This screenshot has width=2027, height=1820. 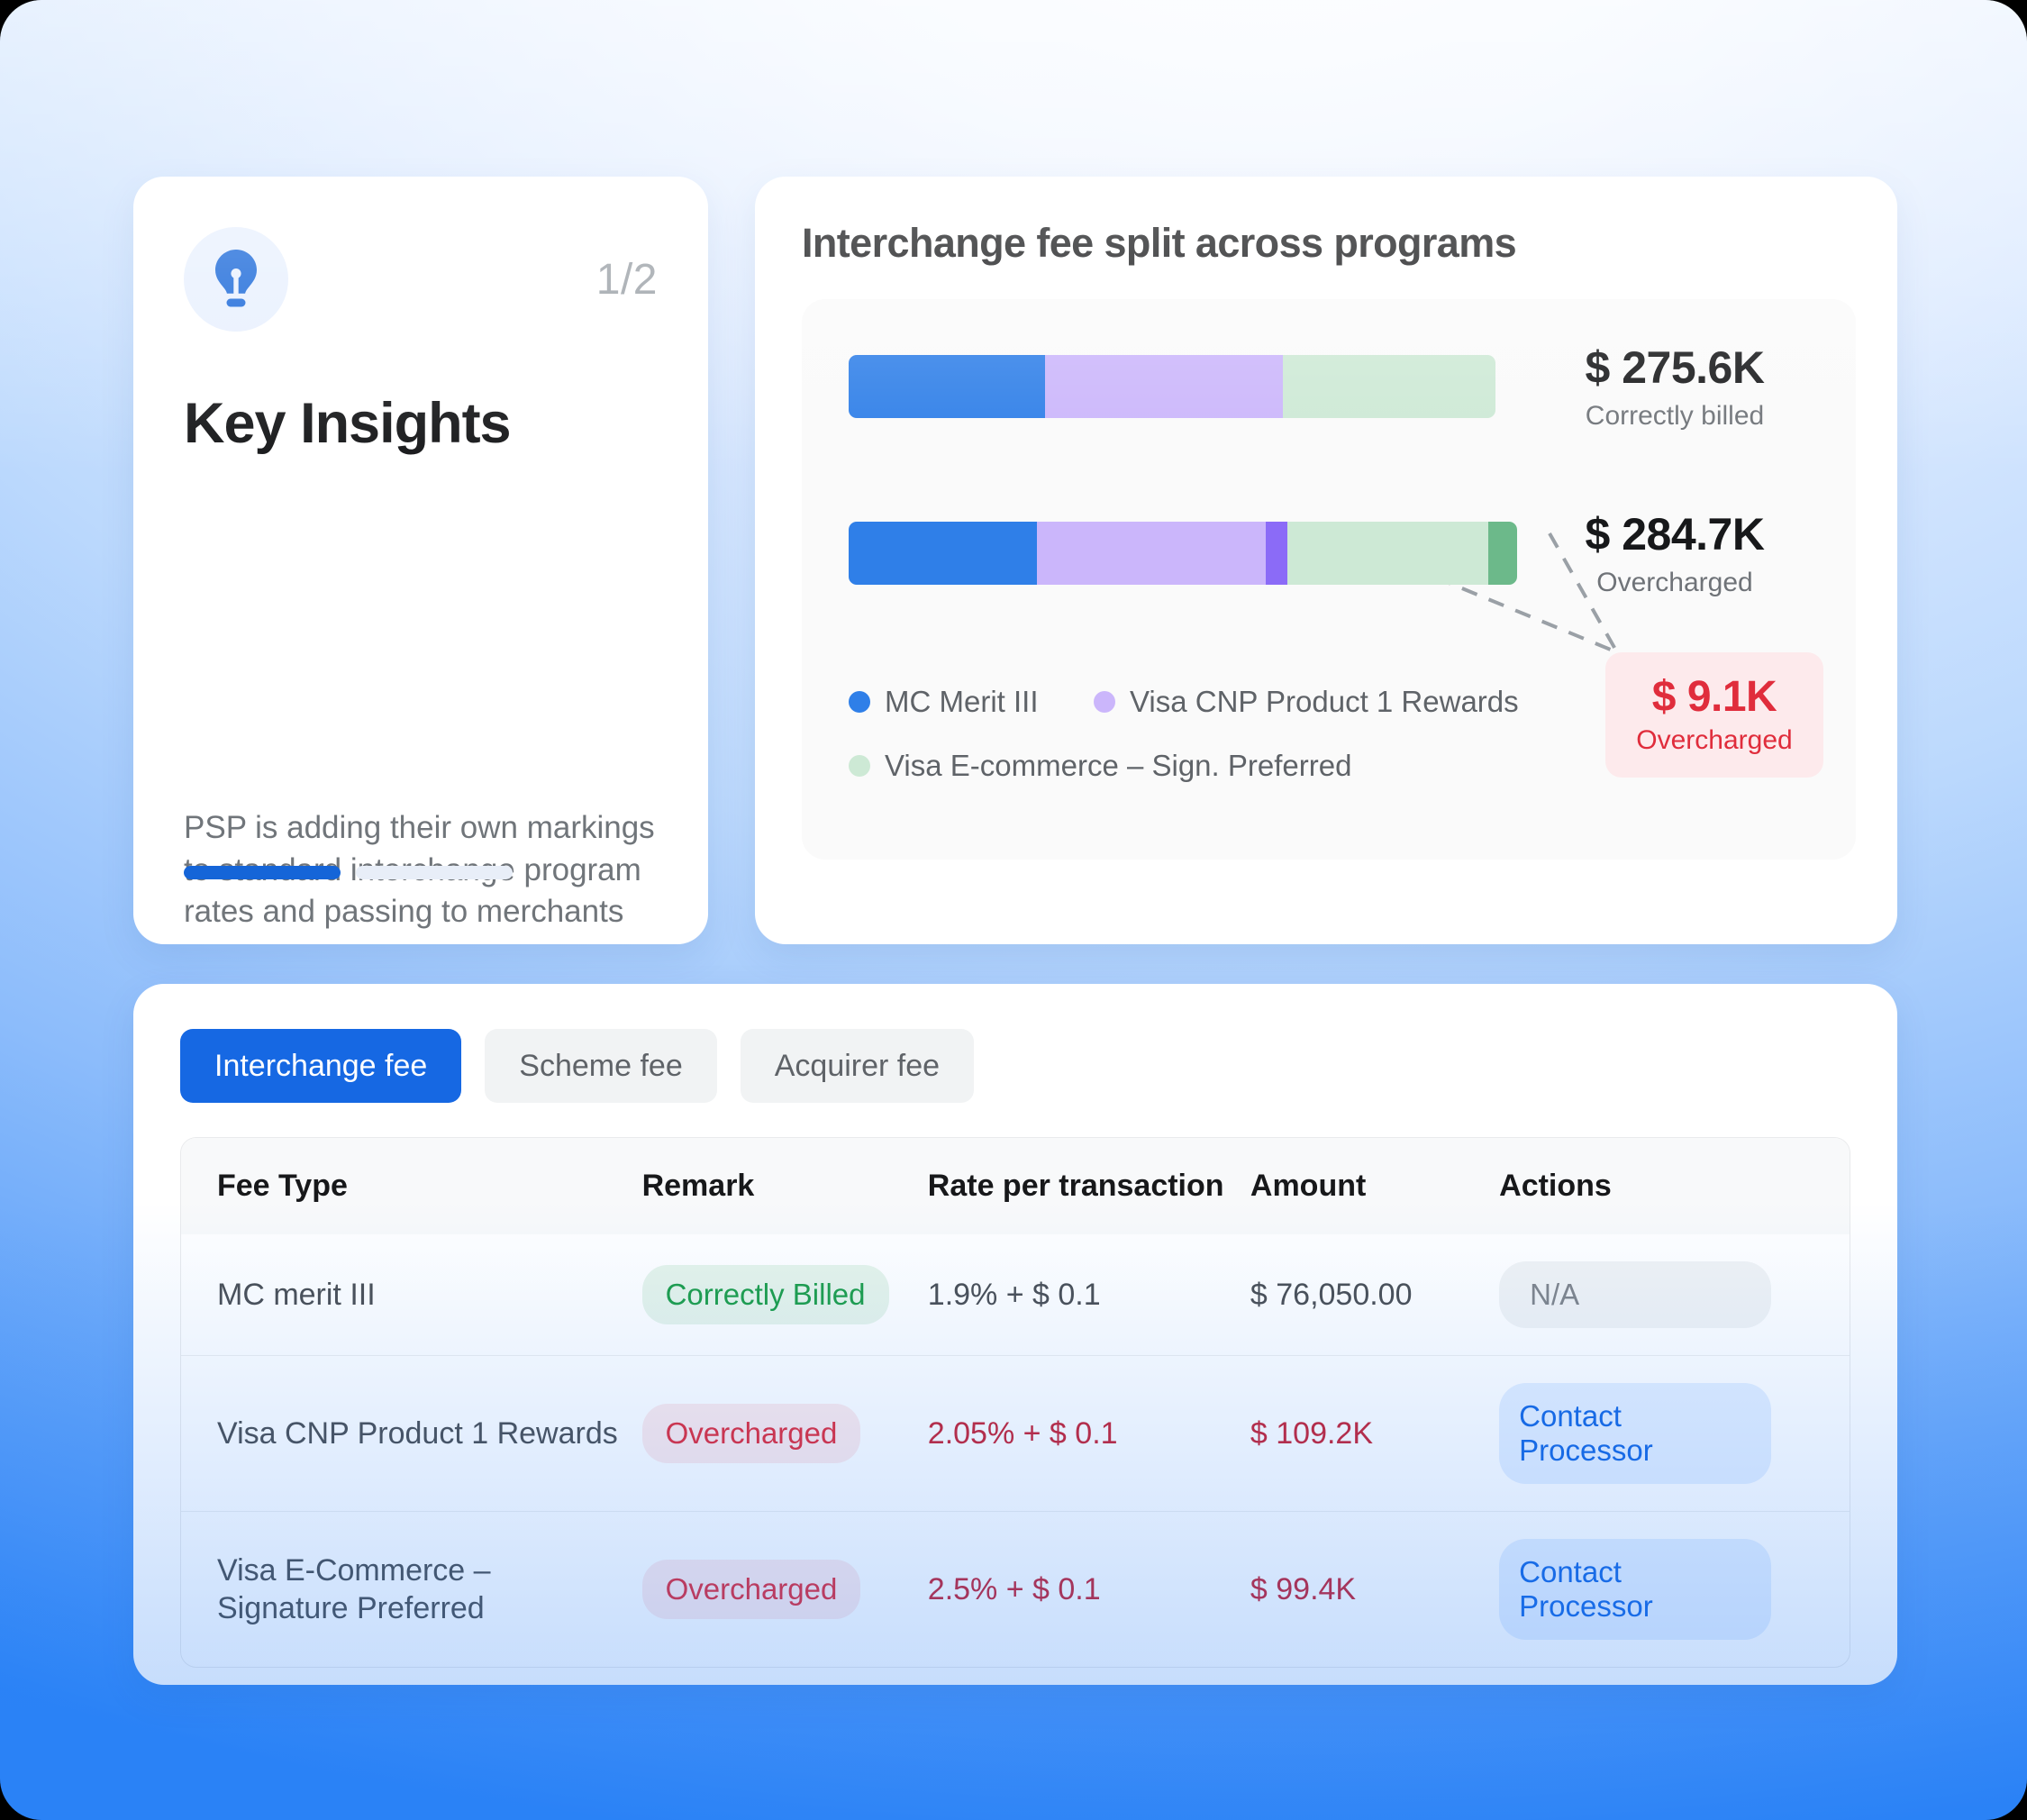 What do you see at coordinates (411, 1433) in the screenshot?
I see `cell-fee-type: Visa CNP Product 1 Rewards` at bounding box center [411, 1433].